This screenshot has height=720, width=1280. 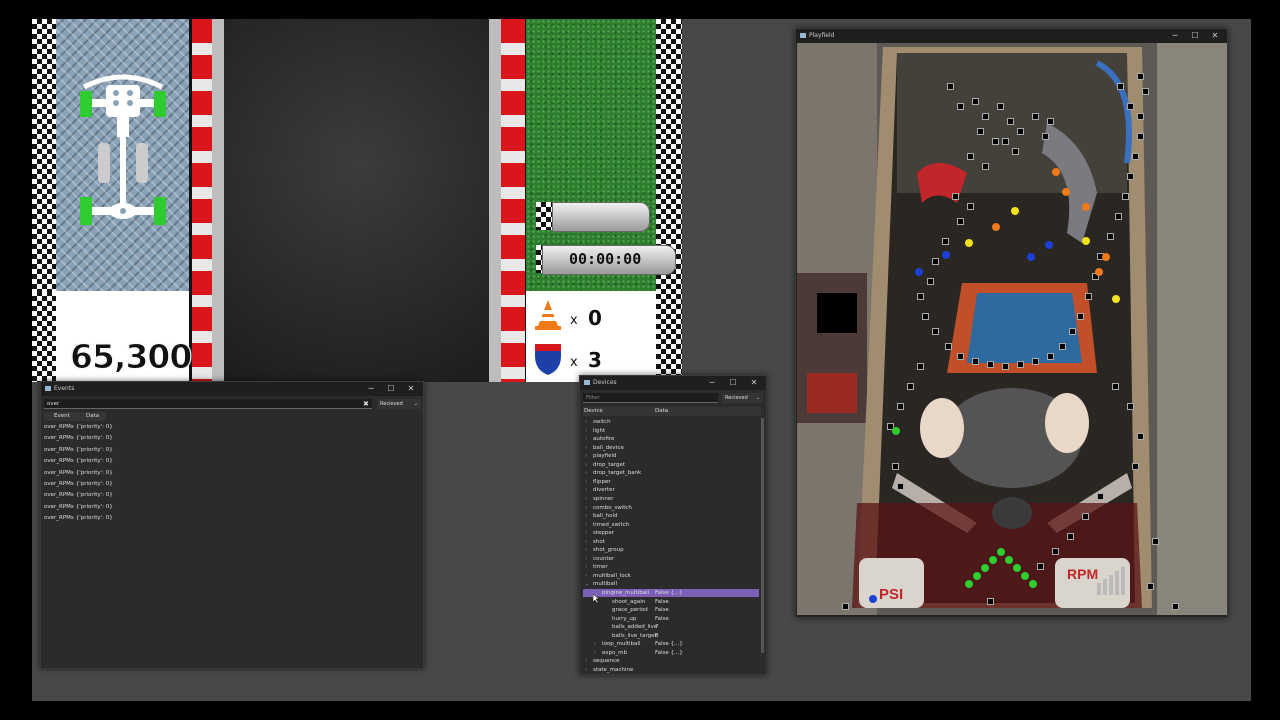 What do you see at coordinates (673, 383) in the screenshot?
I see `devices-titlebar: Devices ─ ☐ ✕` at bounding box center [673, 383].